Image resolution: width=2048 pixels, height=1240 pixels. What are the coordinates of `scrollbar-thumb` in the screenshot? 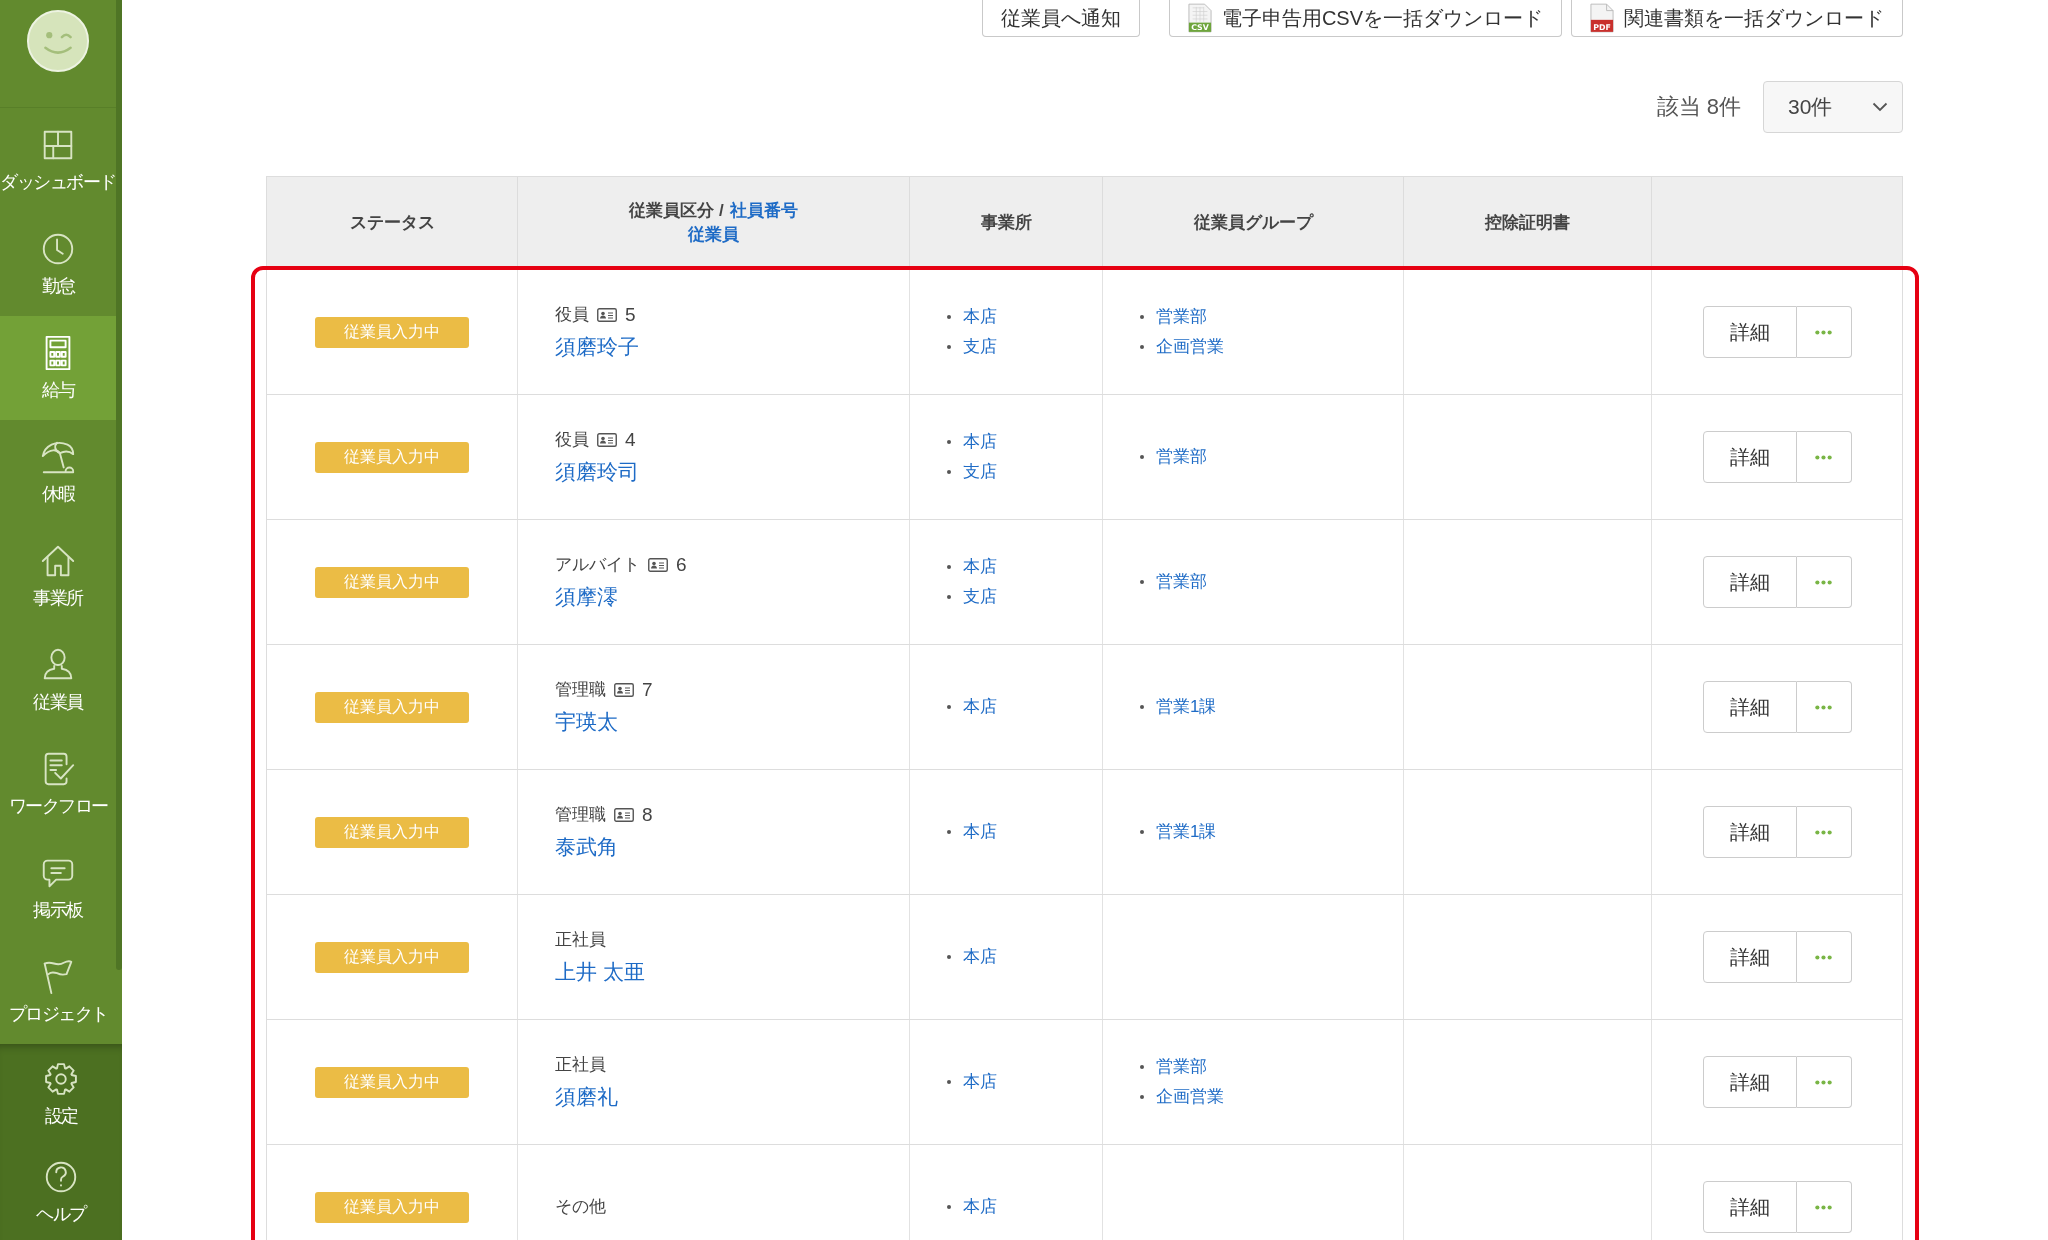 It's located at (119, 485).